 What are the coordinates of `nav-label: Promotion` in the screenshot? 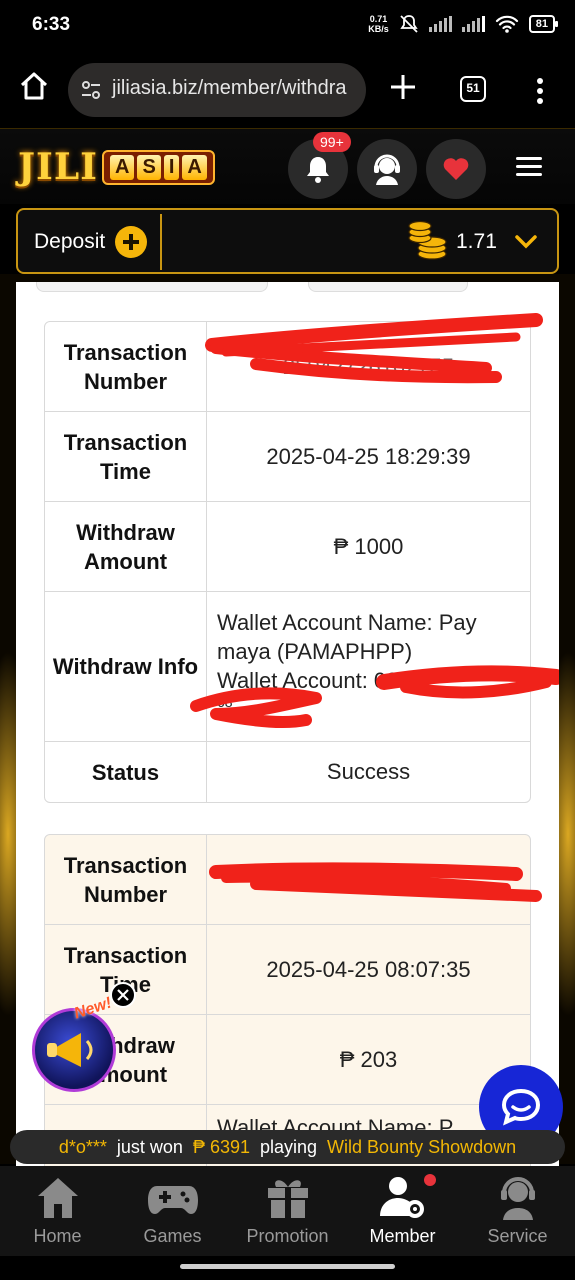 It's located at (287, 1236).